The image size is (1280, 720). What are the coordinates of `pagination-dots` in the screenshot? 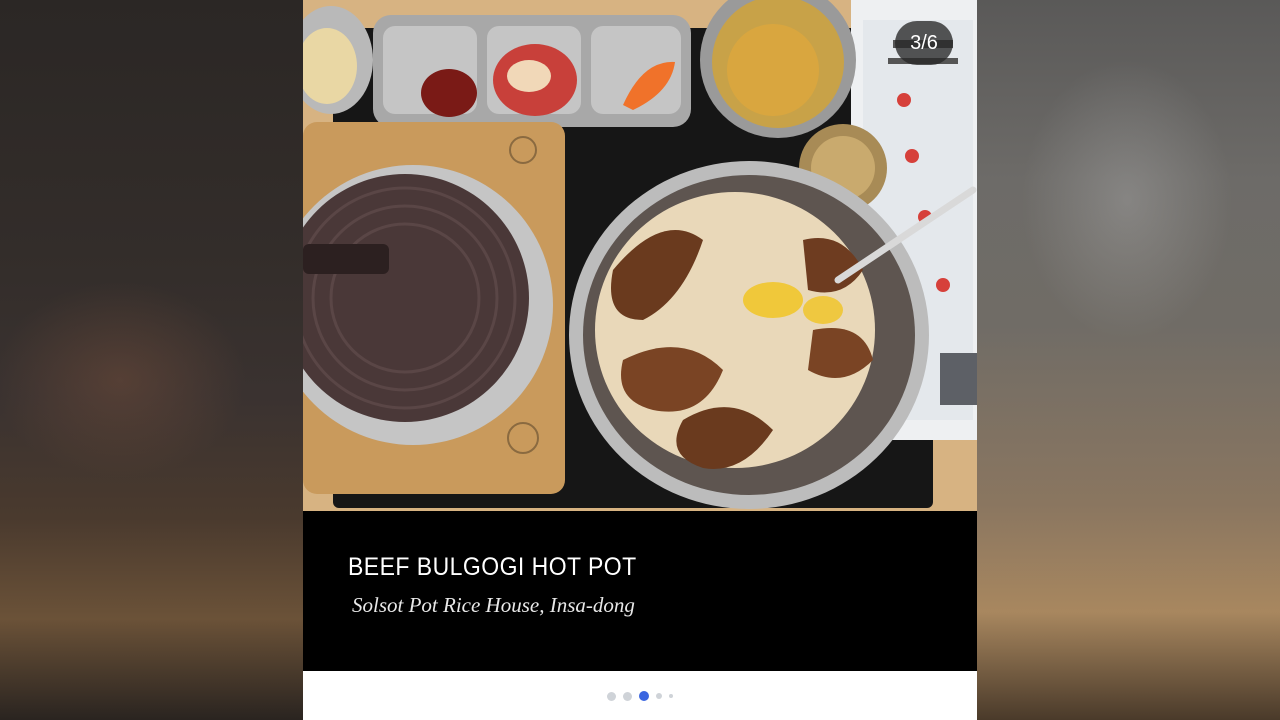 It's located at (640, 696).